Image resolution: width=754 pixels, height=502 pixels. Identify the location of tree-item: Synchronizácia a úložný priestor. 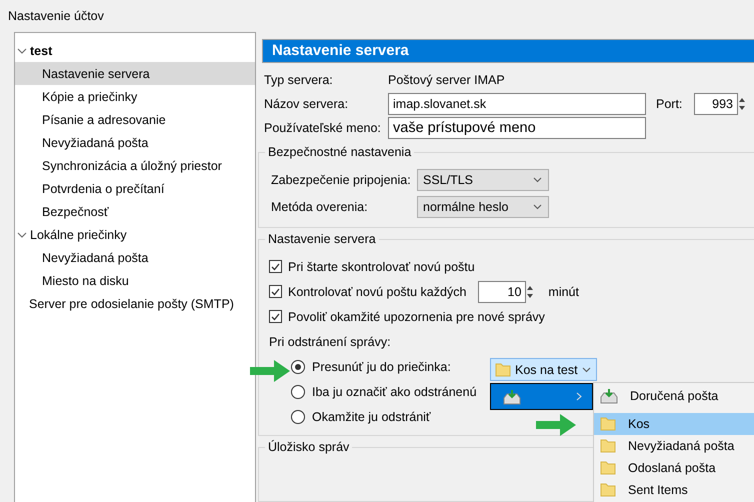
(135, 165).